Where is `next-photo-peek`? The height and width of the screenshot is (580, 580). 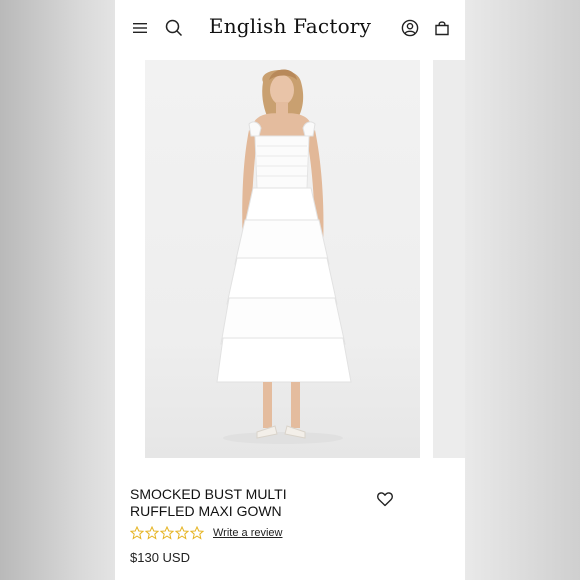 next-photo-peek is located at coordinates (449, 259).